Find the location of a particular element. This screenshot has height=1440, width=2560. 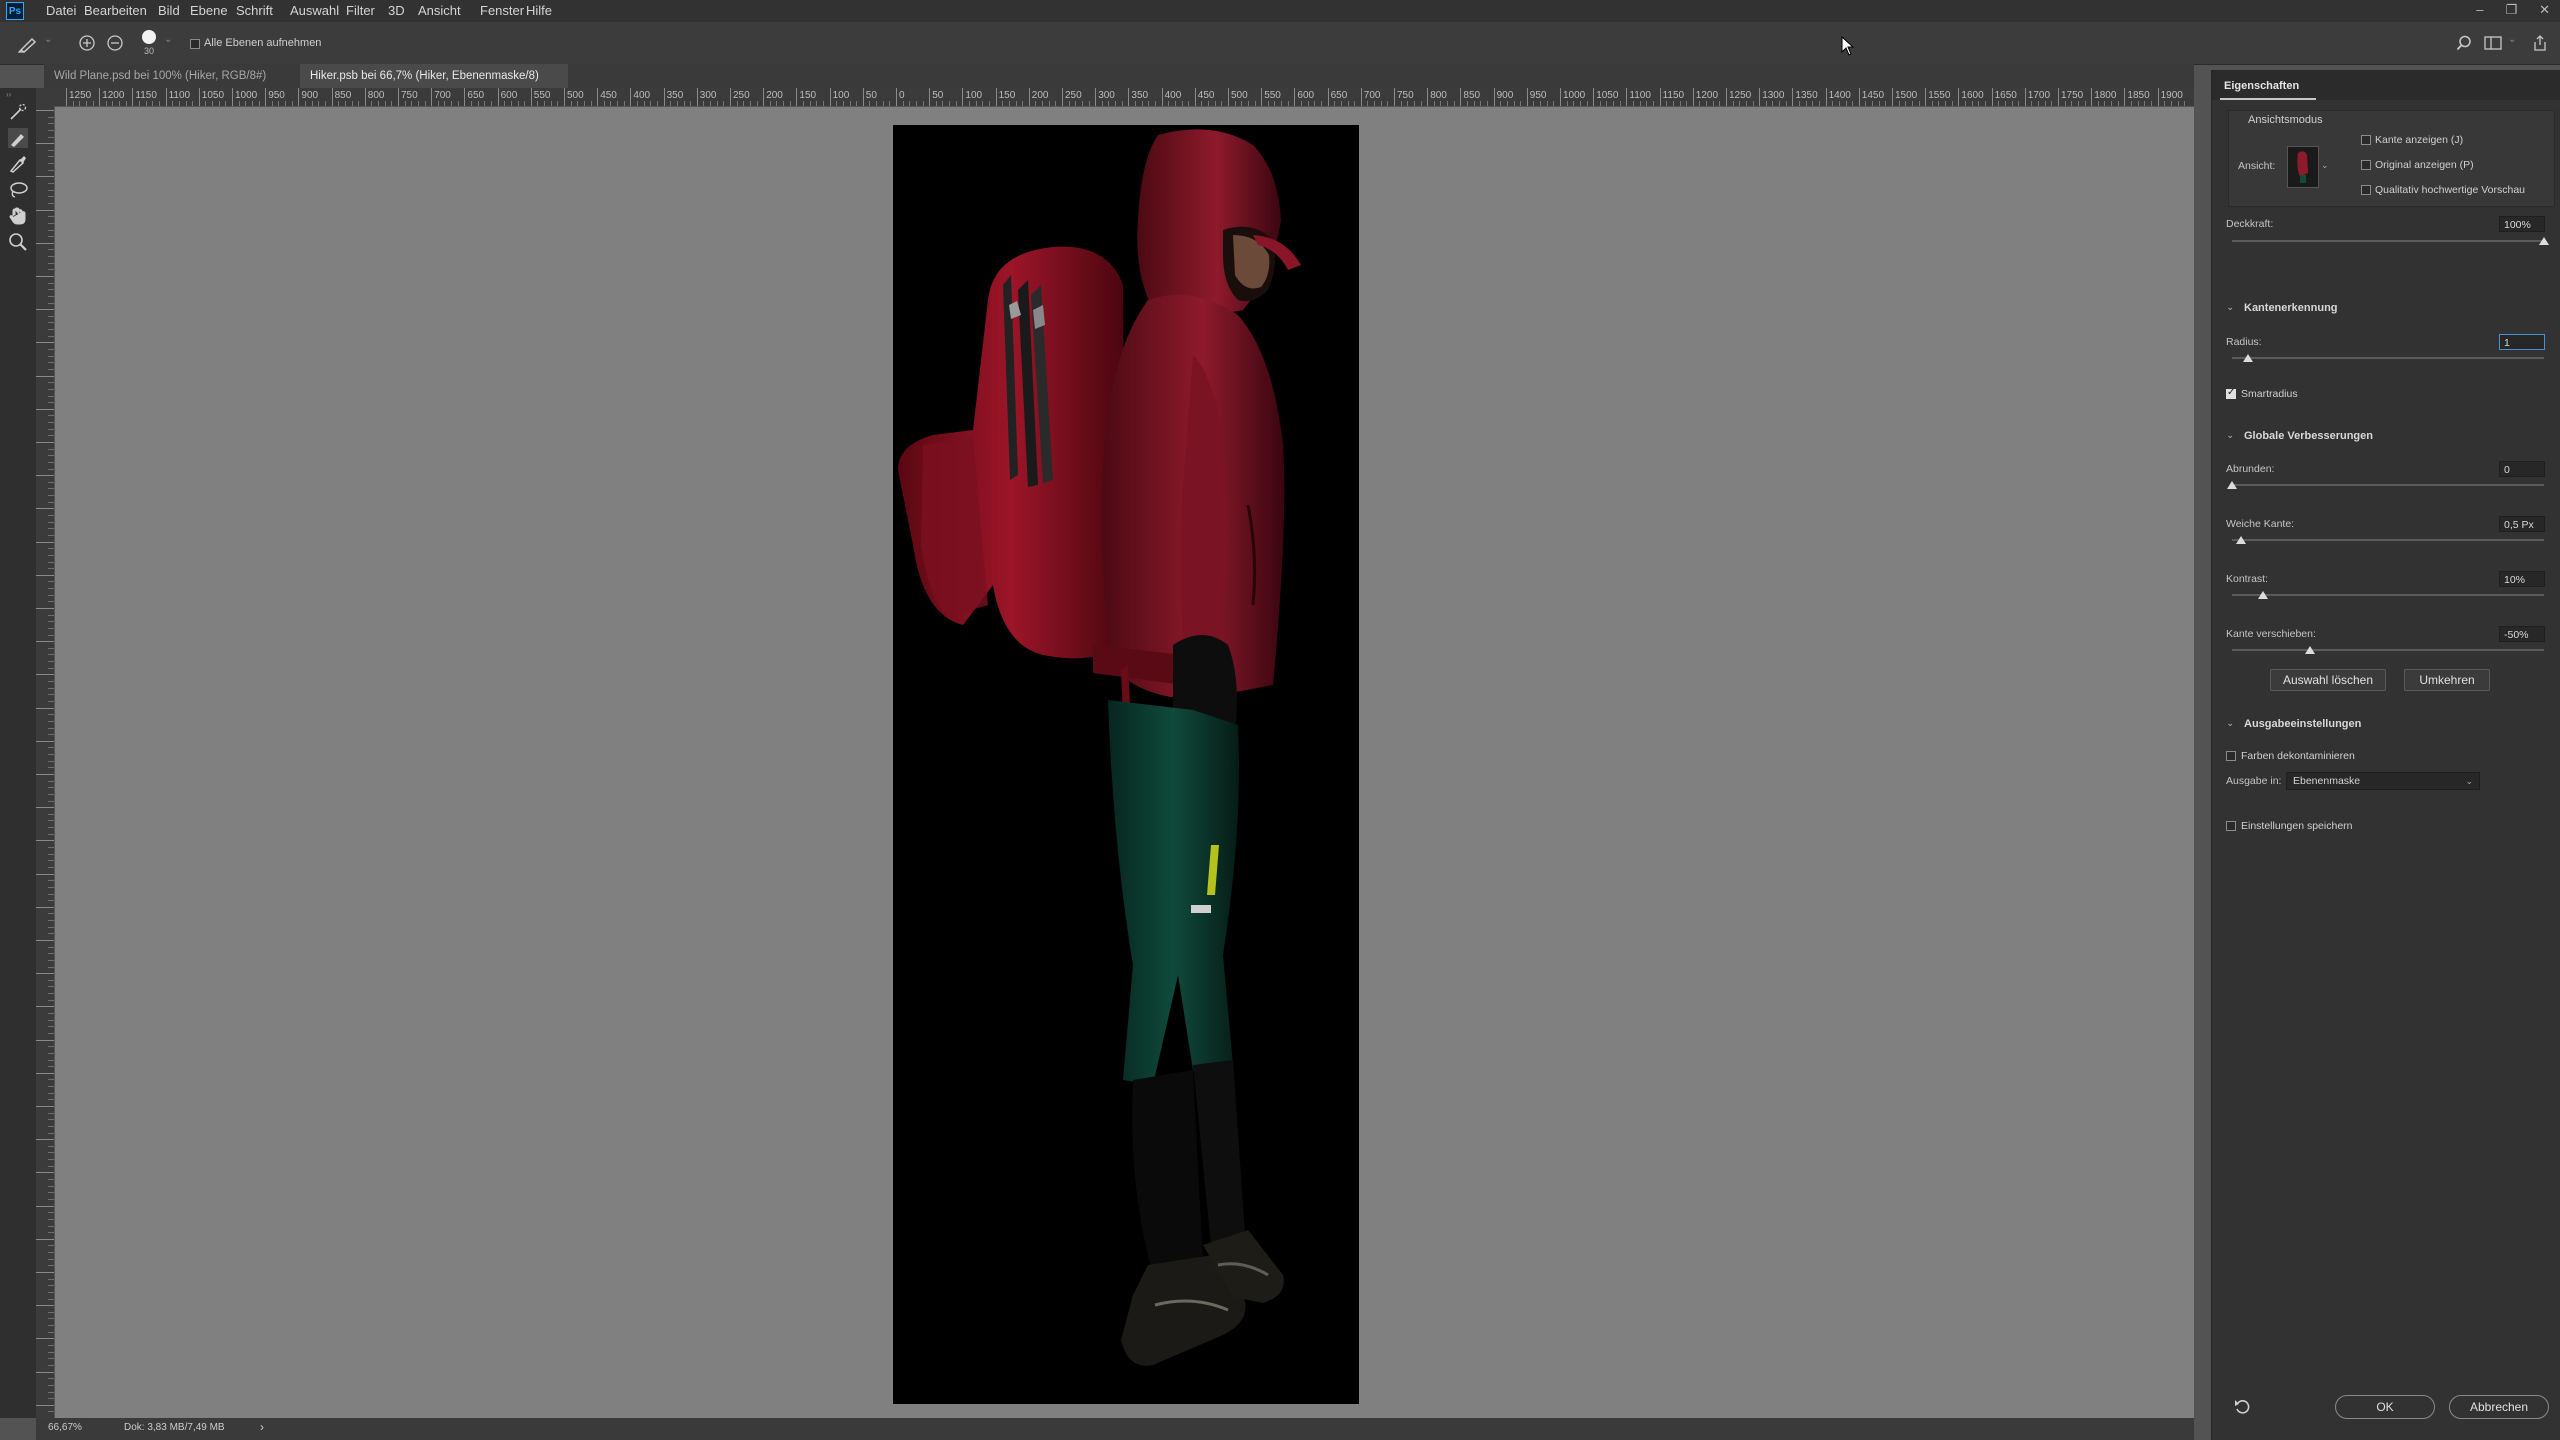

sample-all-layers-checkbox is located at coordinates (195, 44).